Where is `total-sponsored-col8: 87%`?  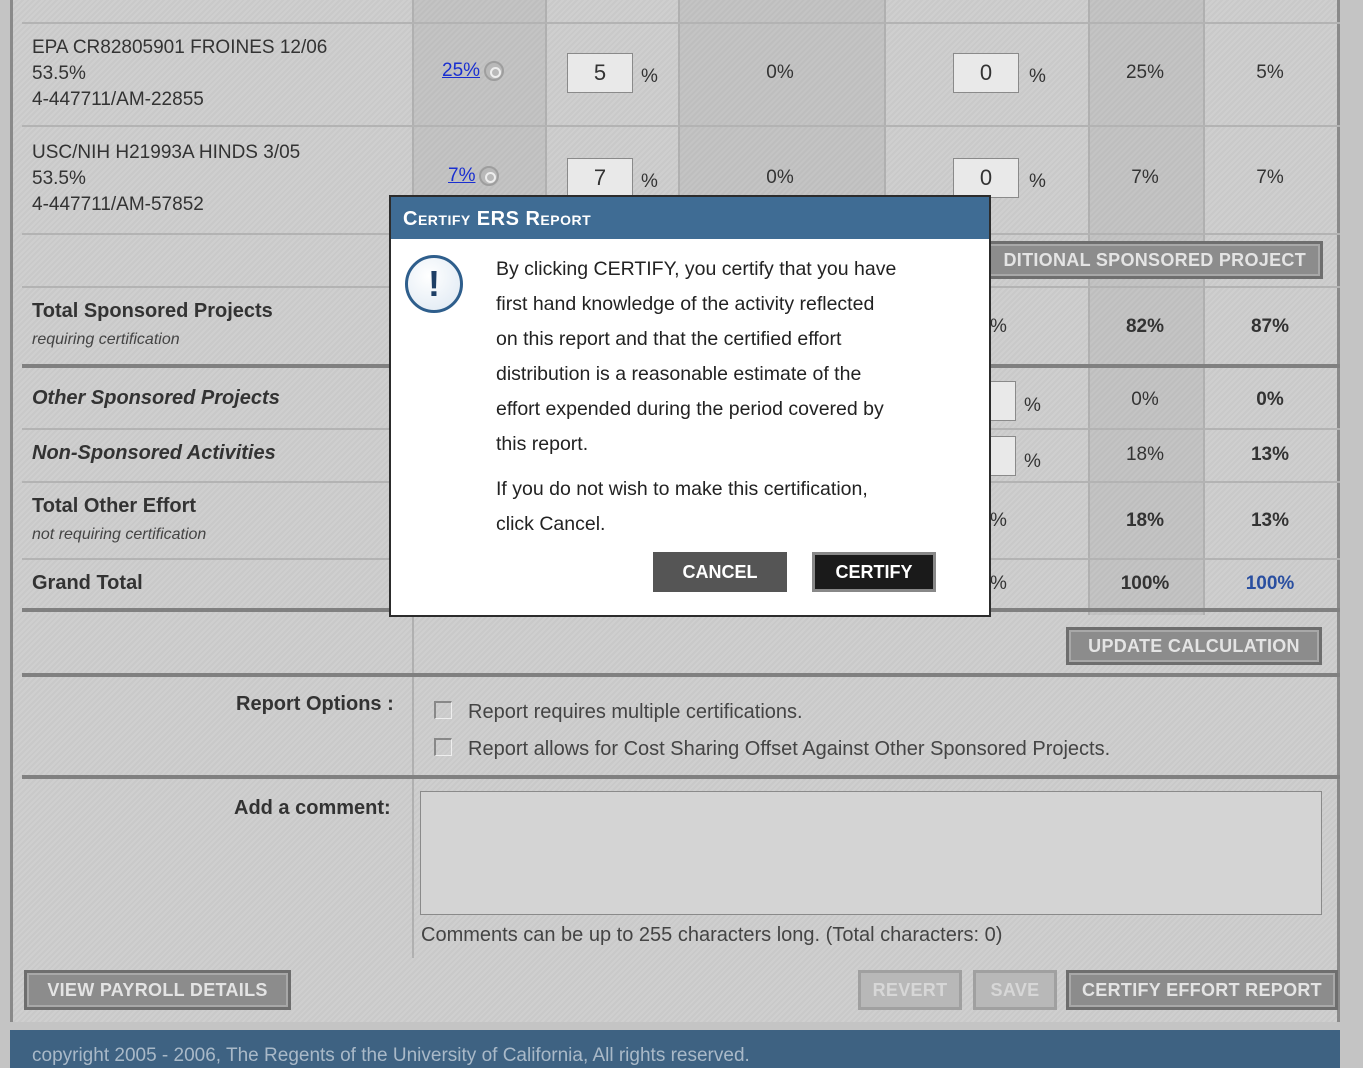
total-sponsored-col8: 87% is located at coordinates (1270, 326).